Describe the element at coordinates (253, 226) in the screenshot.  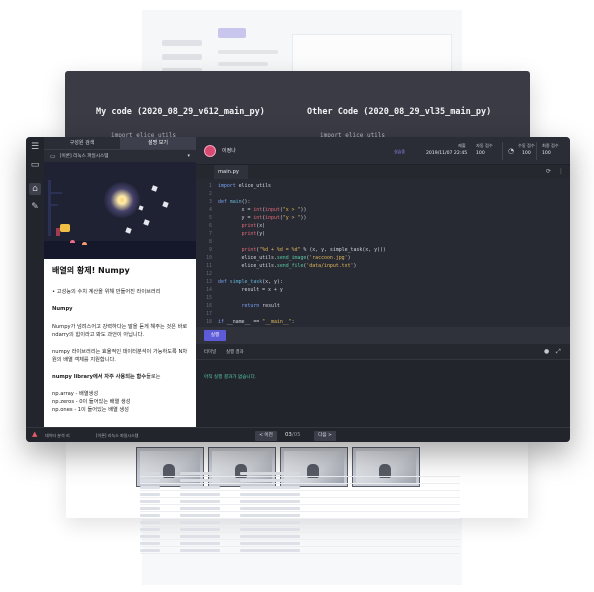
I see `code-line: print(x)` at that location.